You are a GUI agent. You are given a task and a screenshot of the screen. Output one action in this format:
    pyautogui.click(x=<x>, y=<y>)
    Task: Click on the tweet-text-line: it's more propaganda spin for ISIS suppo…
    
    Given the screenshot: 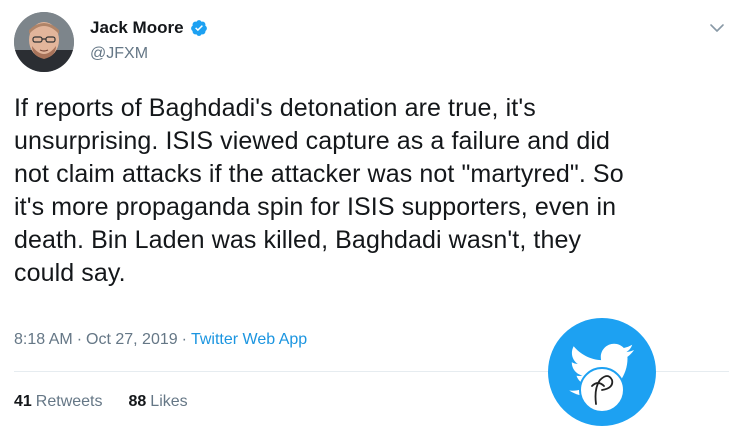 What is the action you would take?
    pyautogui.click(x=315, y=207)
    